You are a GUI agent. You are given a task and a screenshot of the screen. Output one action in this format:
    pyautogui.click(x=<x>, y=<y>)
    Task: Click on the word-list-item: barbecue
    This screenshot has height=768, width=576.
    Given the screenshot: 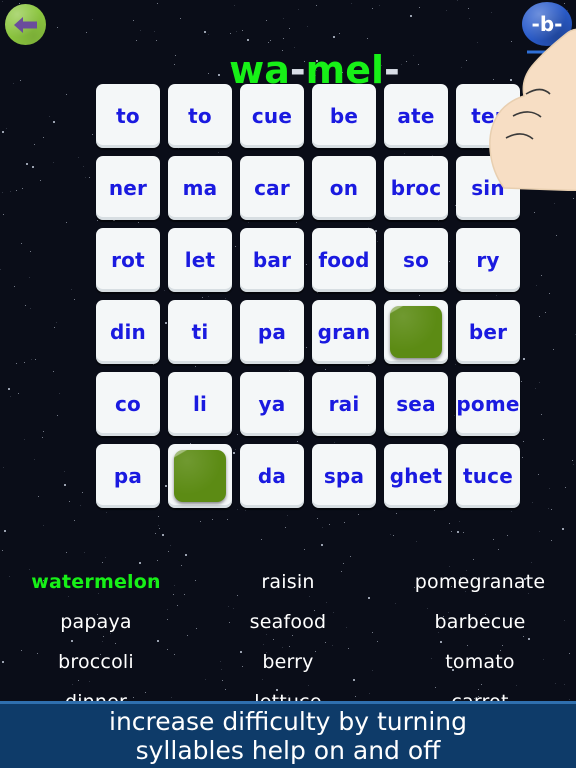 What is the action you would take?
    pyautogui.click(x=480, y=622)
    